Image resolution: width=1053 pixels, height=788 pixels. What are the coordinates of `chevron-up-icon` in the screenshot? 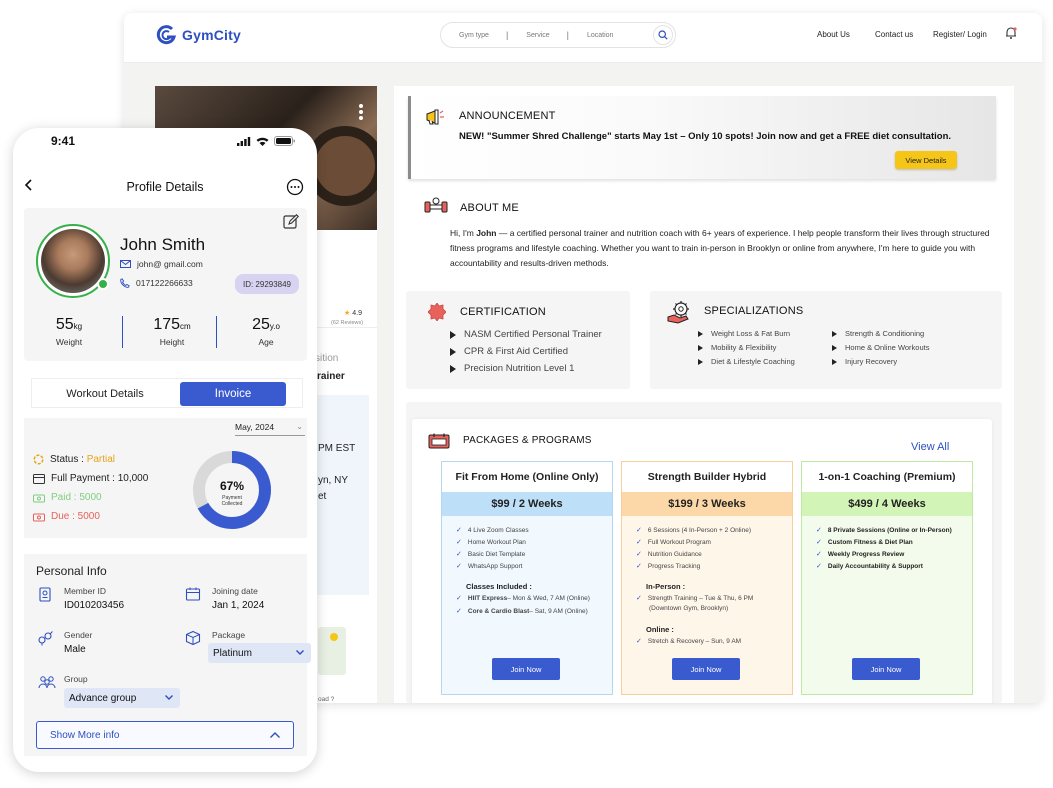 It's located at (275, 735).